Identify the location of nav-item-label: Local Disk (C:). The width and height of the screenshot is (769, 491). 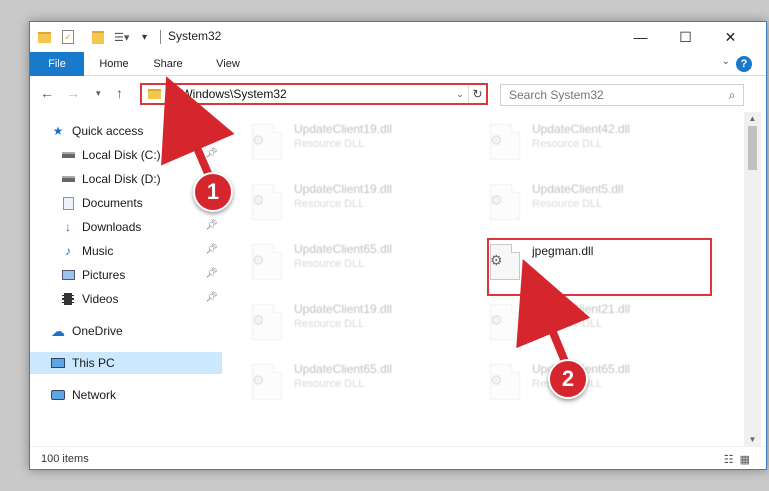
(121, 155).